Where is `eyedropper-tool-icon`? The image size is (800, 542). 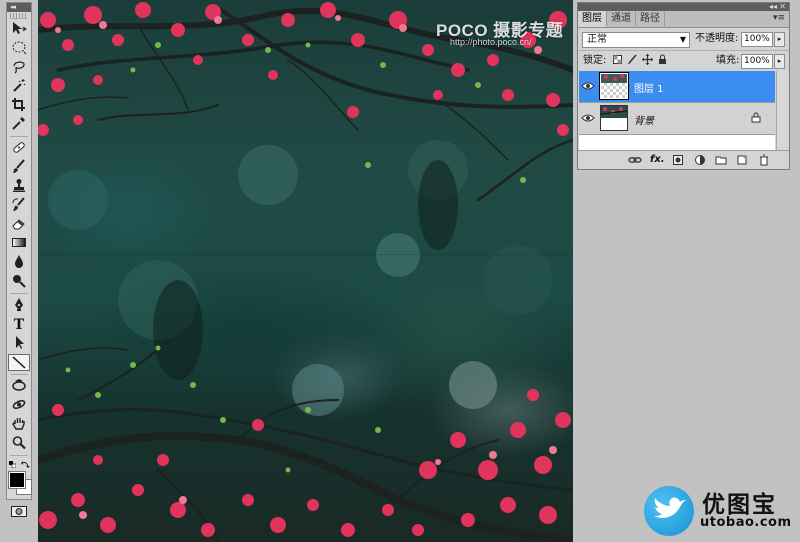
eyedropper-tool-icon is located at coordinates (19, 124).